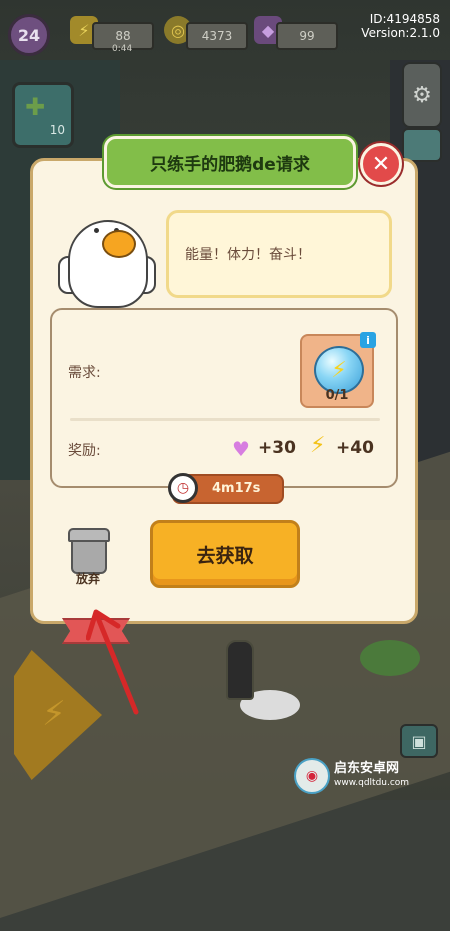  I want to click on watermark: ◉ 启东安卓网 www.qdltdu.com, so click(369, 776).